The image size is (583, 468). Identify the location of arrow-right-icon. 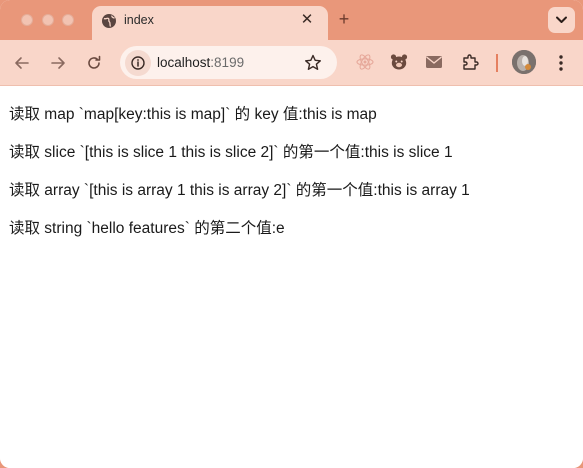
(58, 63).